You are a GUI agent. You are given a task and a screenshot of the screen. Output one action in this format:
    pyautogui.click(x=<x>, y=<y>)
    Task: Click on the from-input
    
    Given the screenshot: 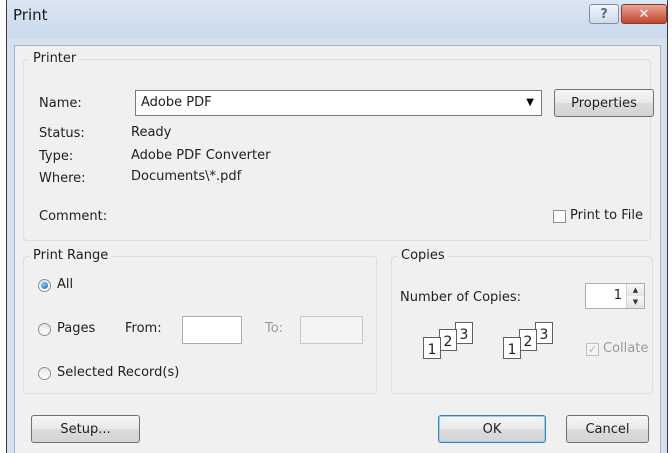 What is the action you would take?
    pyautogui.click(x=212, y=330)
    